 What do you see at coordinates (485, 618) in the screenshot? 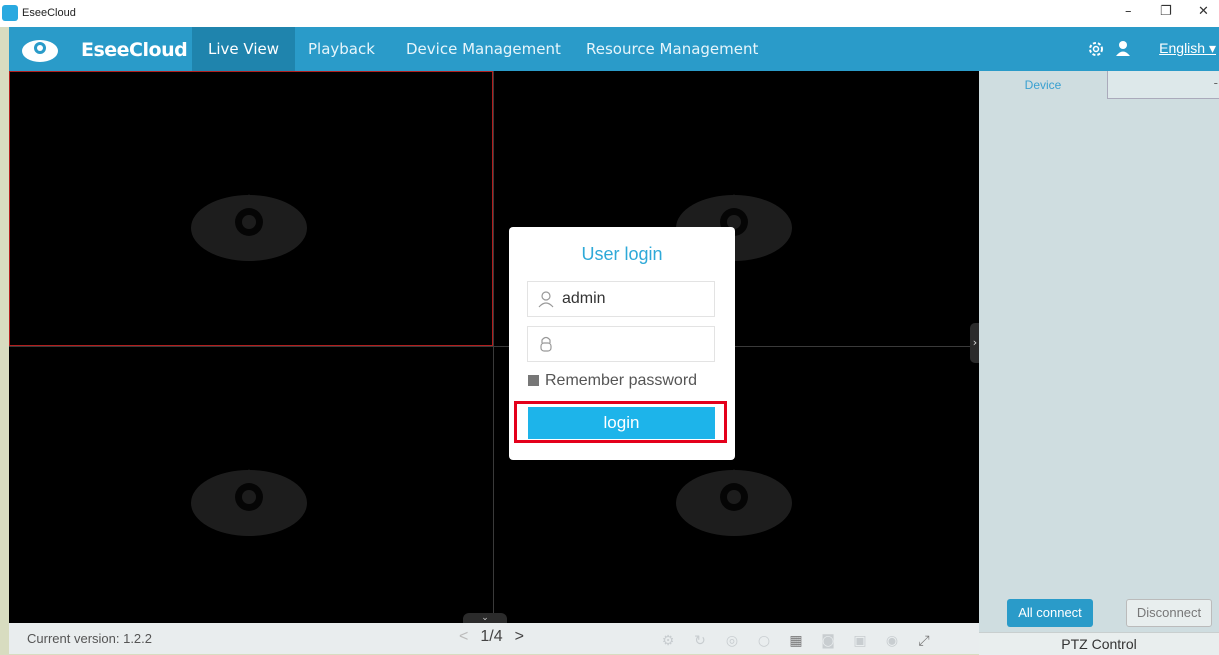
I see `collapse-chevron-down-icon: ⌄` at bounding box center [485, 618].